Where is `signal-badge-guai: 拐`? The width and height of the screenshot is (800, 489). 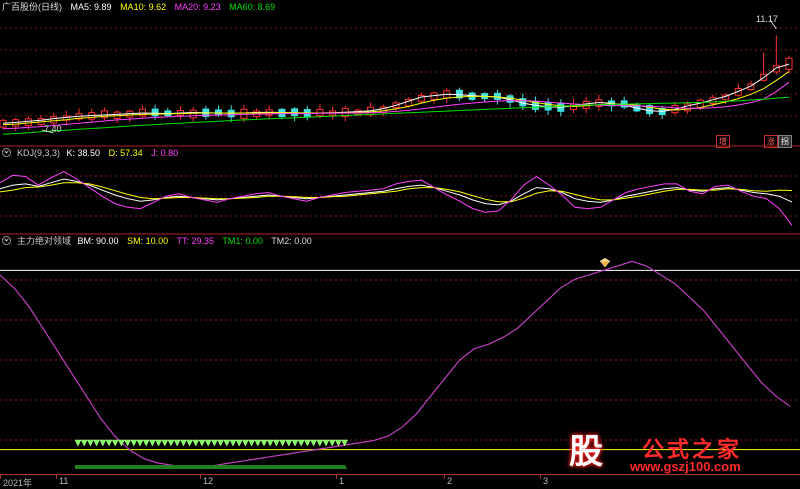 signal-badge-guai: 拐 is located at coordinates (785, 141).